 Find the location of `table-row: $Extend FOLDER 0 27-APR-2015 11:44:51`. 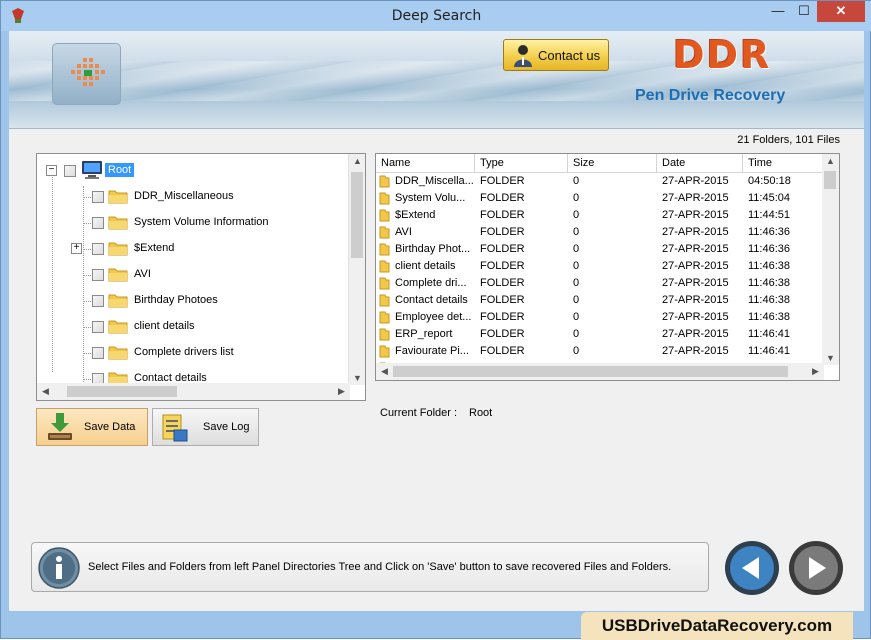

table-row: $Extend FOLDER 0 27-APR-2015 11:44:51 is located at coordinates (600, 215).